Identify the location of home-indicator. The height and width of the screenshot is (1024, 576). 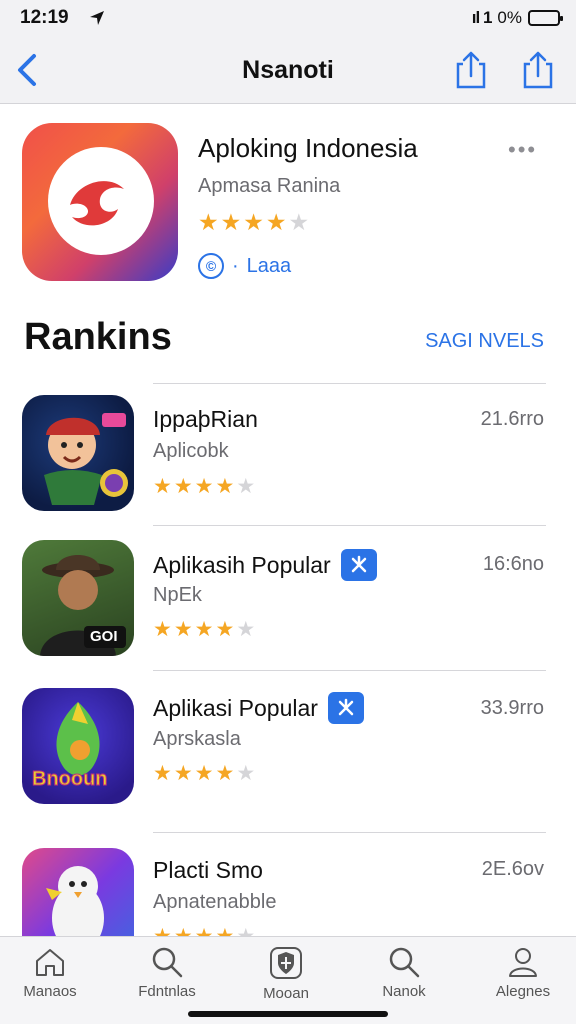
(288, 1014).